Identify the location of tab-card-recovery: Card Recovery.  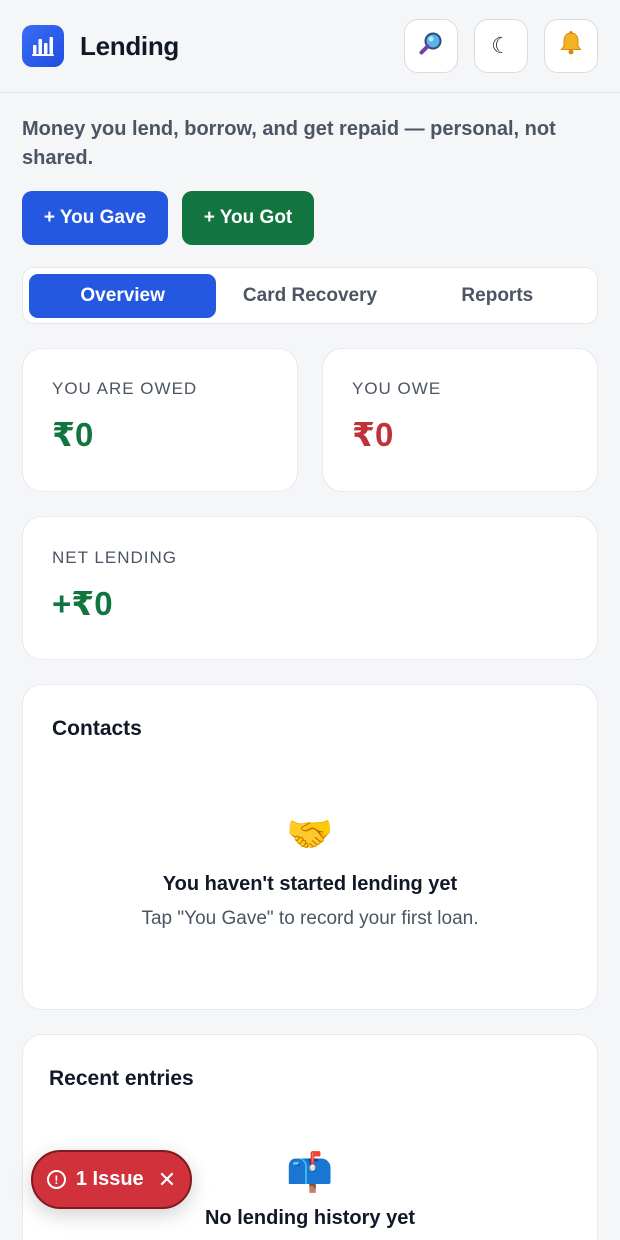
(309, 296).